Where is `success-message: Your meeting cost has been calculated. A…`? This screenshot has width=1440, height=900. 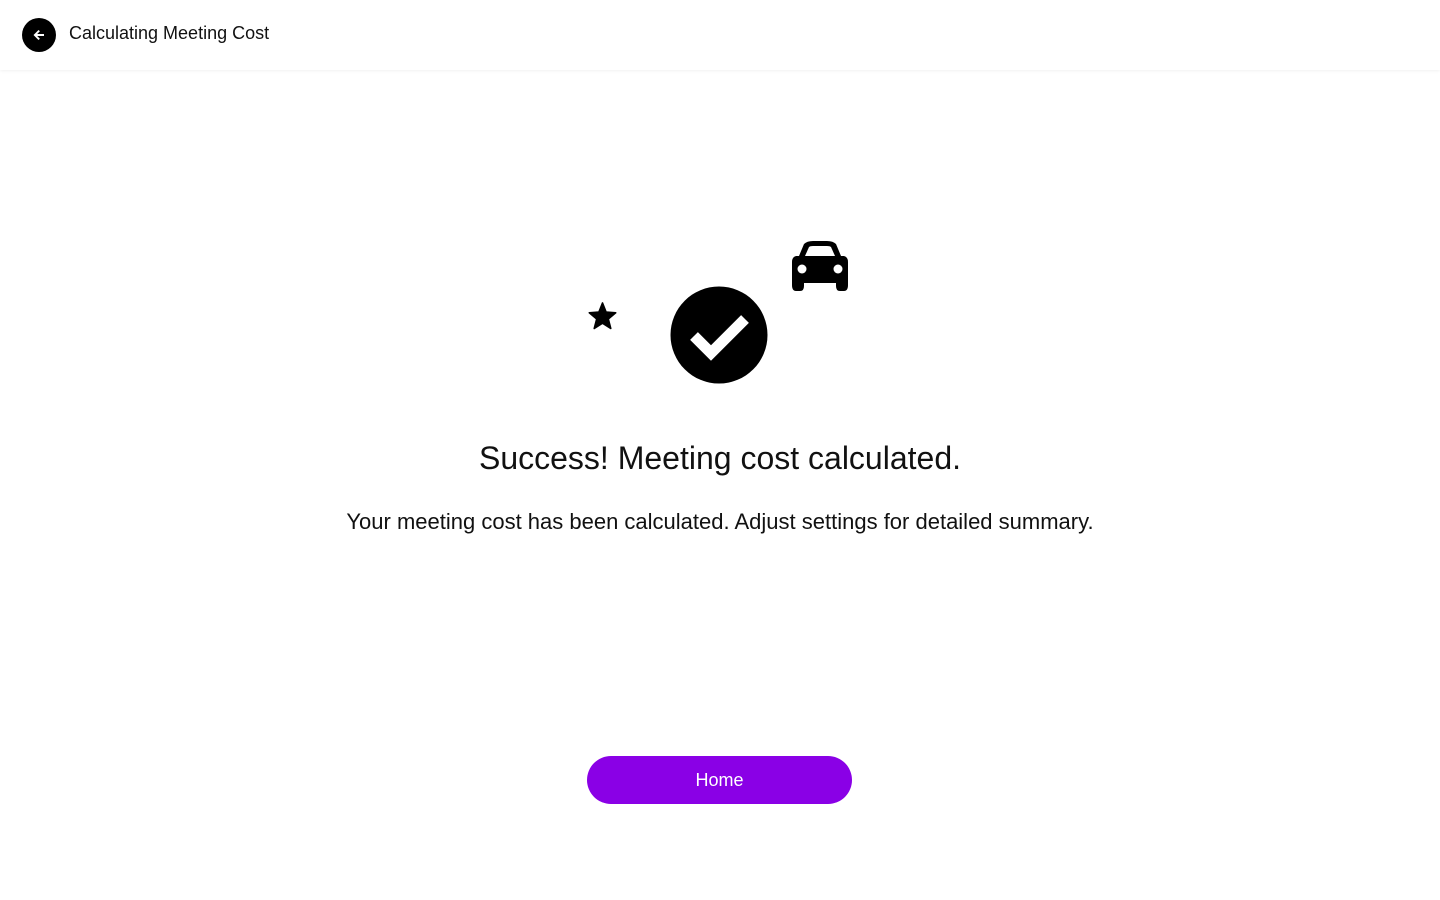
success-message: Your meeting cost has been calculated. A… is located at coordinates (720, 521).